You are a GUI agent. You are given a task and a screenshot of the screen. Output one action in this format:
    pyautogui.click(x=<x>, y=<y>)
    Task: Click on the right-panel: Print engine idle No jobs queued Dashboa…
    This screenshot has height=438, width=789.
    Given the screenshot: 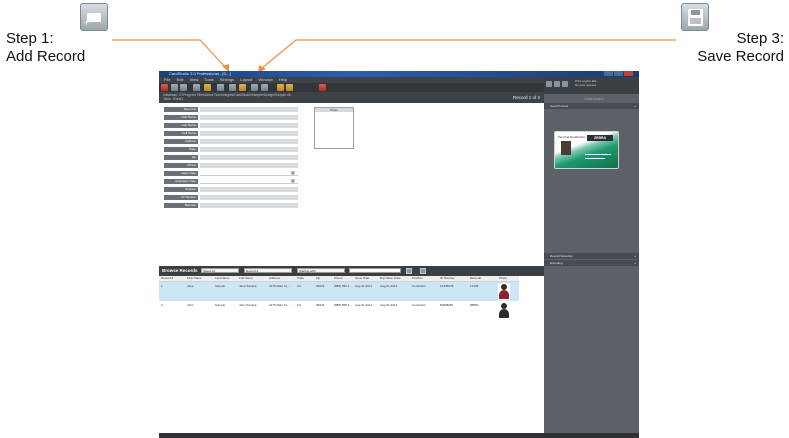 What is the action you would take?
    pyautogui.click(x=591, y=255)
    